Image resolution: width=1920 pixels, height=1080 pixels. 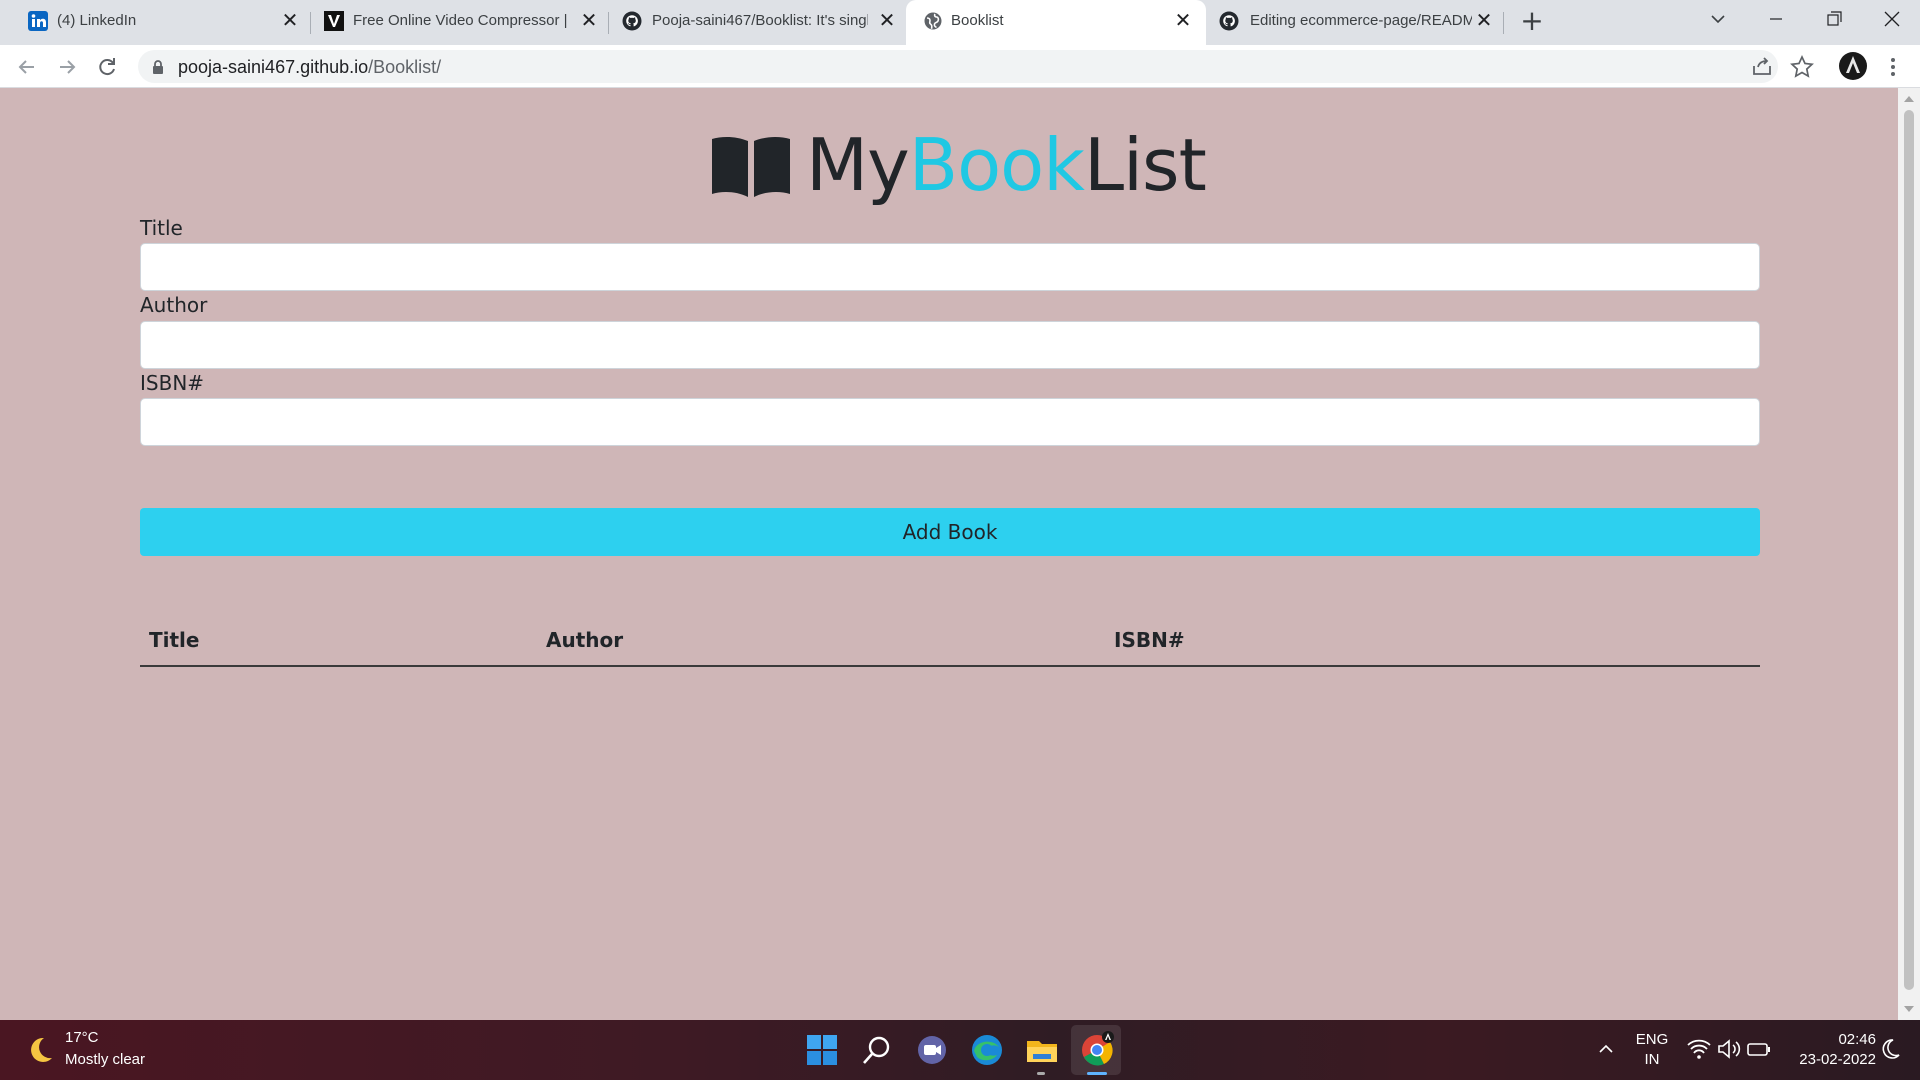 I want to click on table-header-author: Author, so click(x=585, y=640).